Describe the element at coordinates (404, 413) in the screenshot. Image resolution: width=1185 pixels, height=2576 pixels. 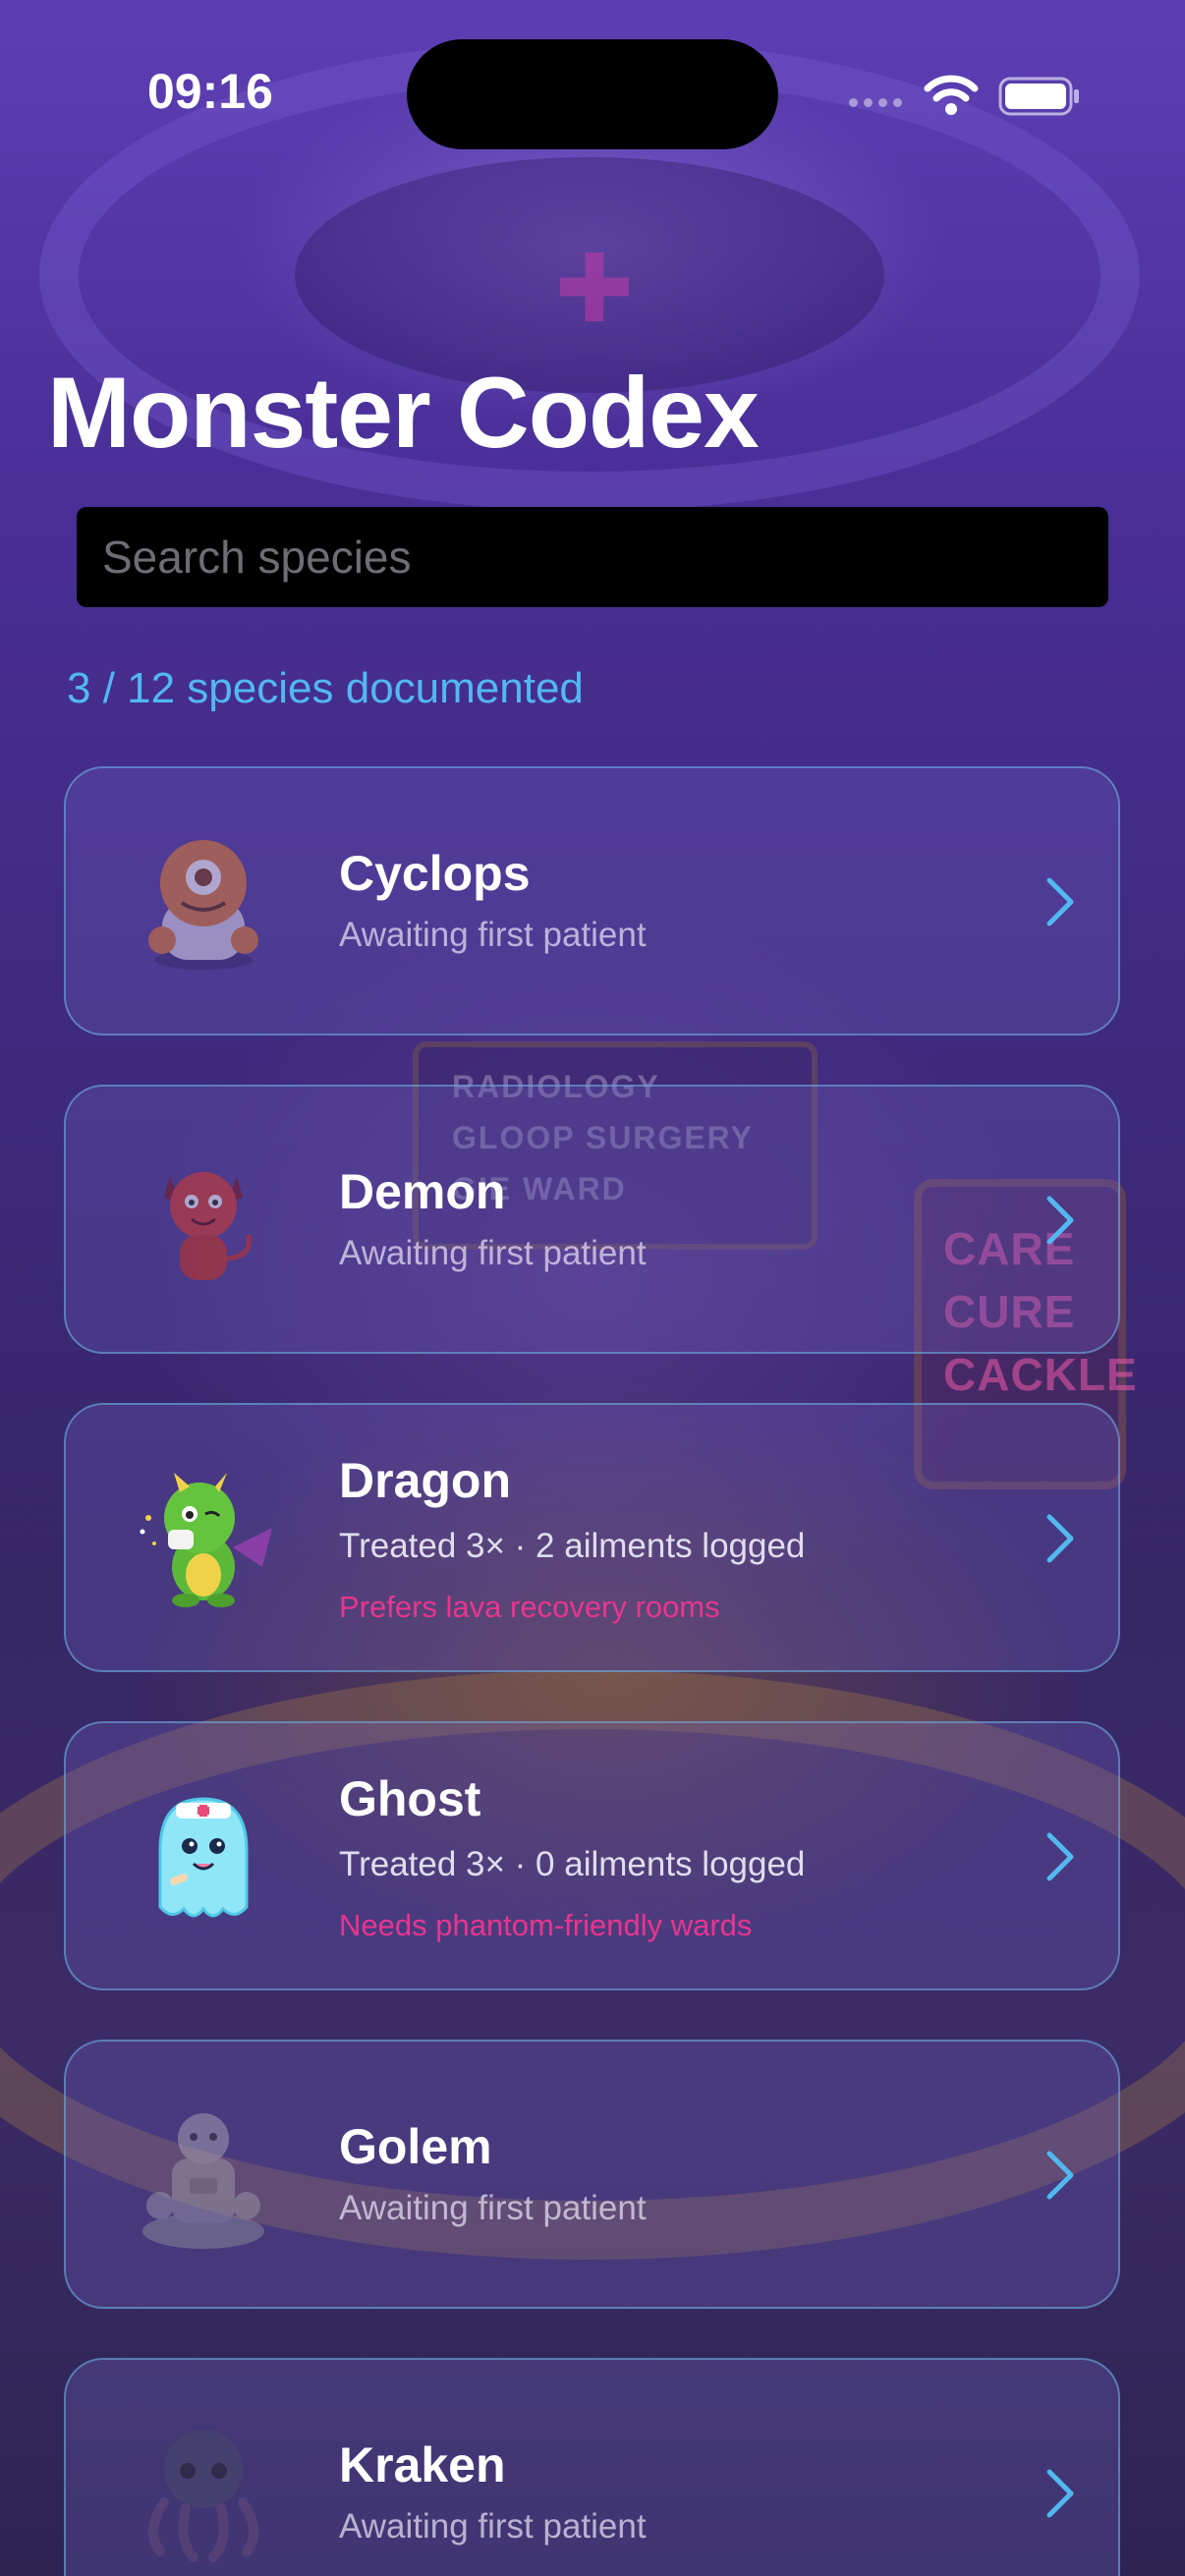
I see `page-title: Monster Codex` at that location.